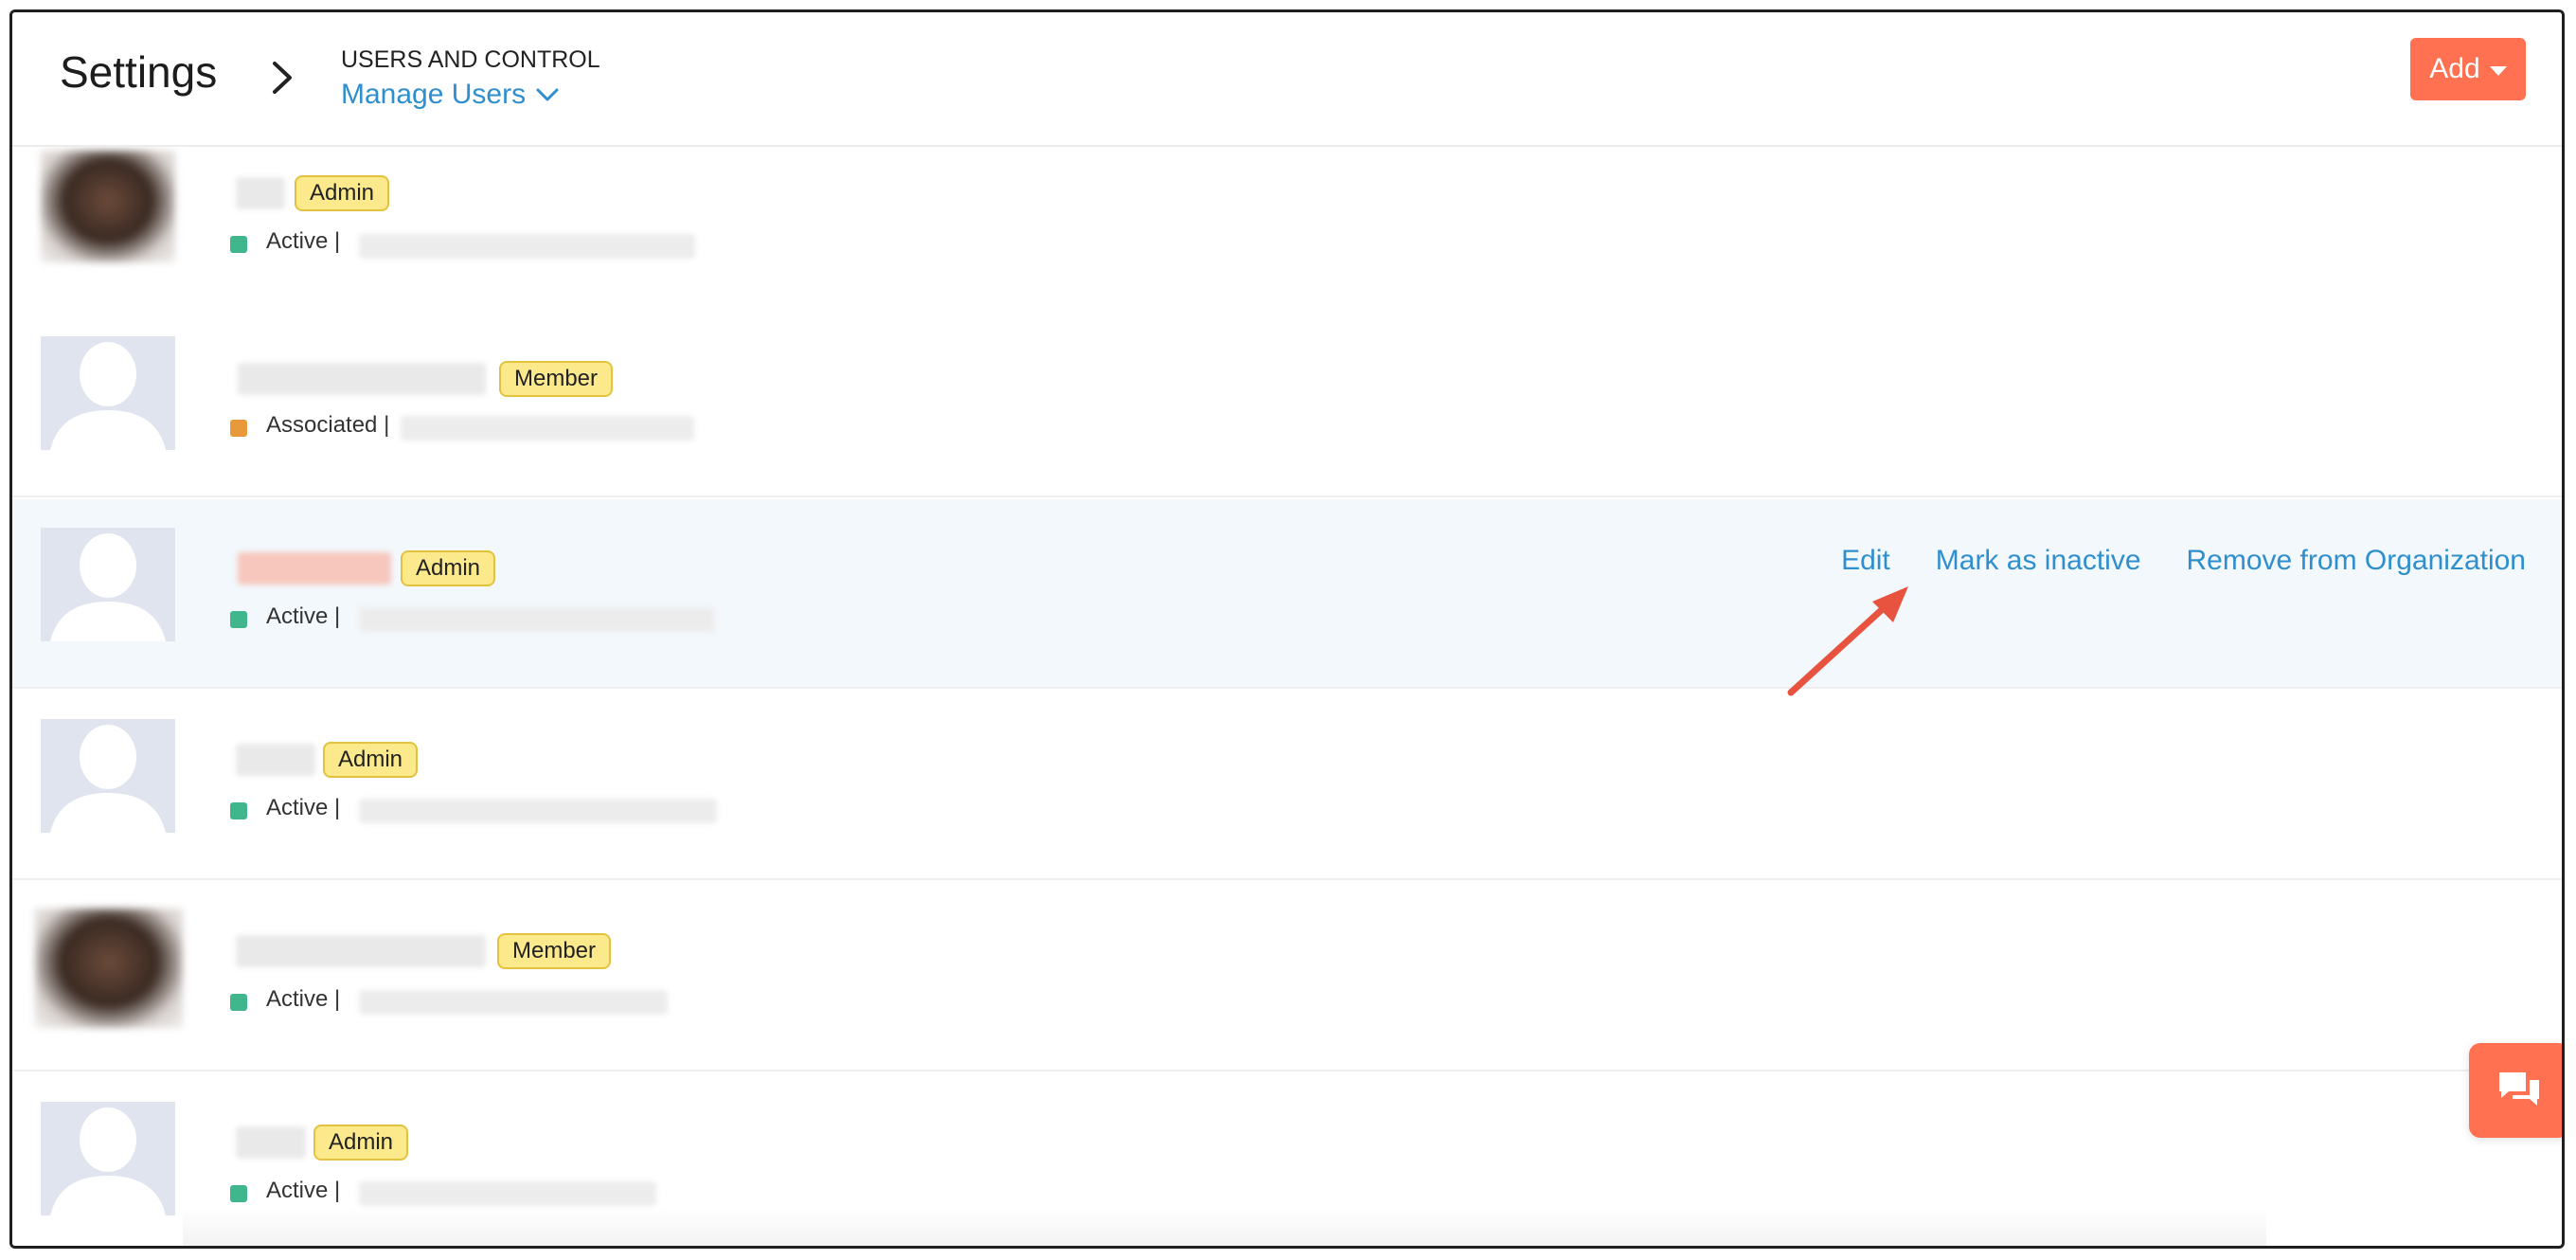 The image size is (2576, 1260). What do you see at coordinates (282, 78) in the screenshot?
I see `chevron-right-icon` at bounding box center [282, 78].